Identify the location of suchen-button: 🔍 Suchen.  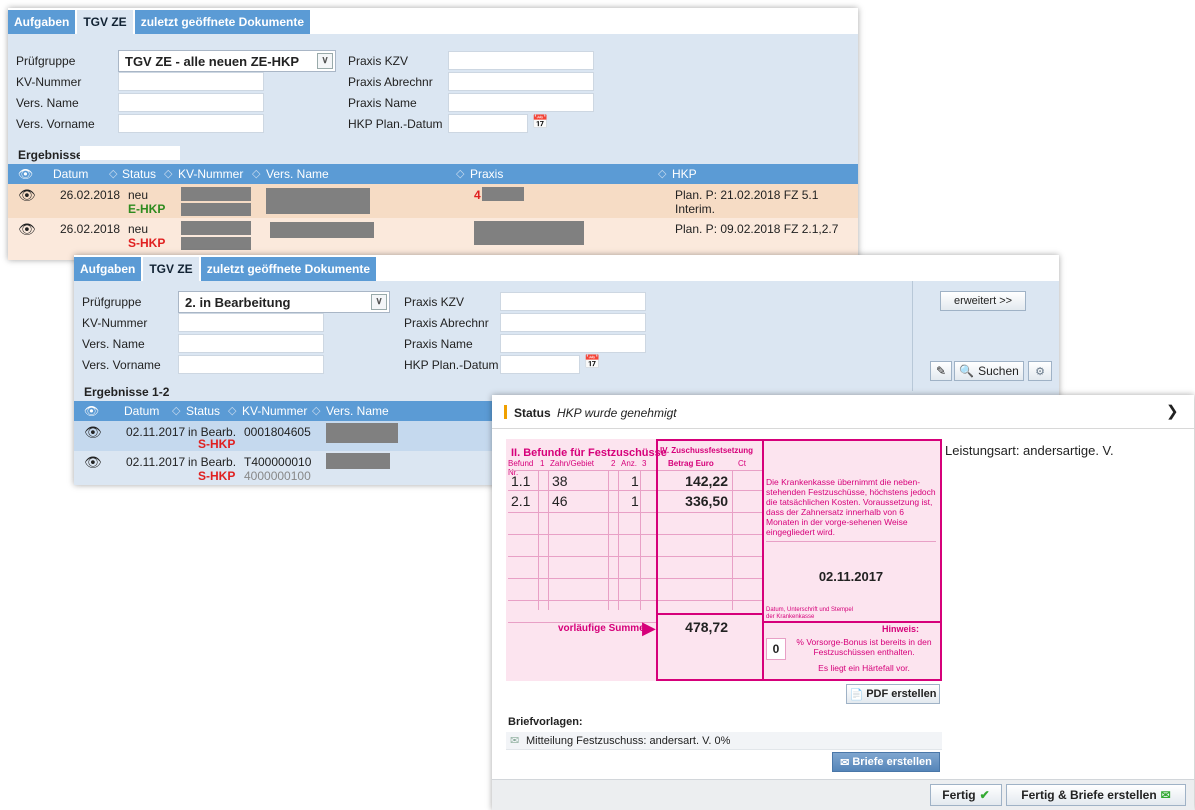
(989, 371).